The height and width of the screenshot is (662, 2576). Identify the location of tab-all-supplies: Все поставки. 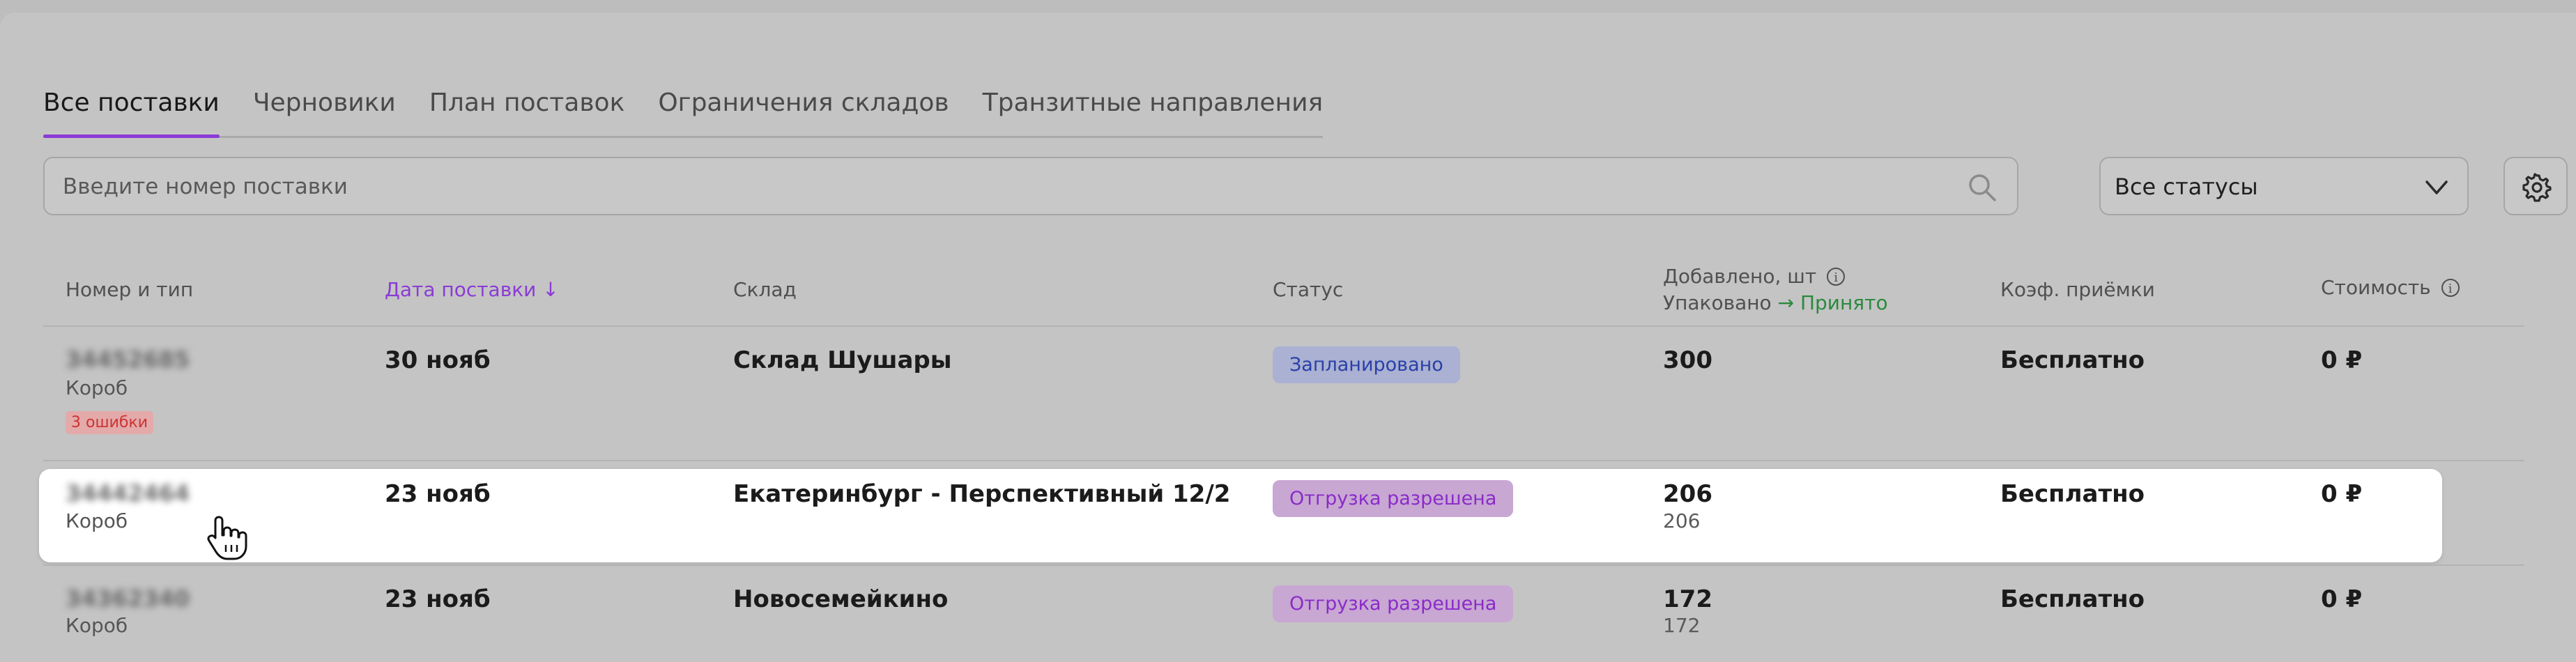
(131, 112).